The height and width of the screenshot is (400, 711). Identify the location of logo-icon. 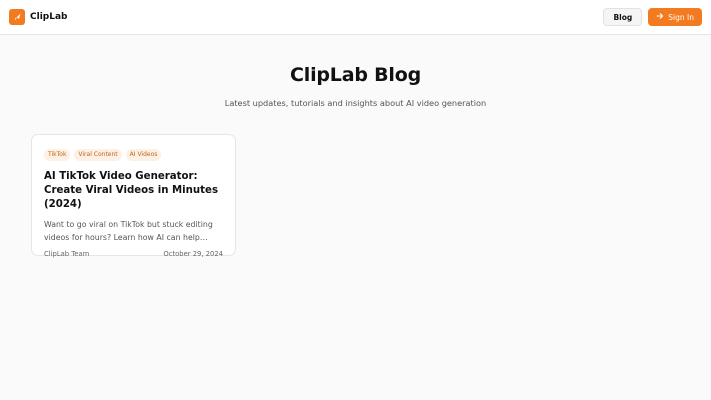
(17, 17).